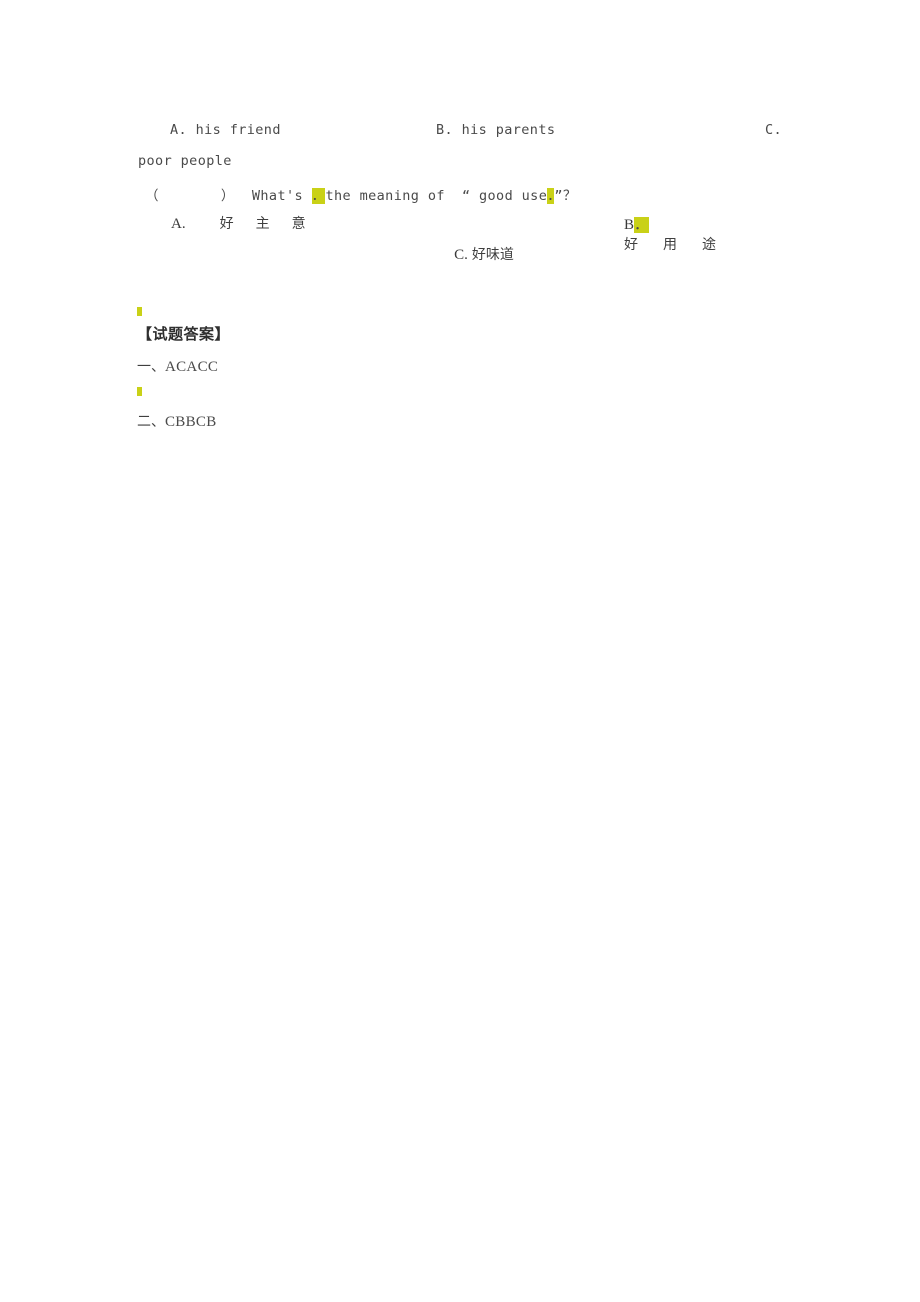 The width and height of the screenshot is (920, 1302). Describe the element at coordinates (151, 367) in the screenshot. I see `answer-entry-1-number: 一、` at that location.